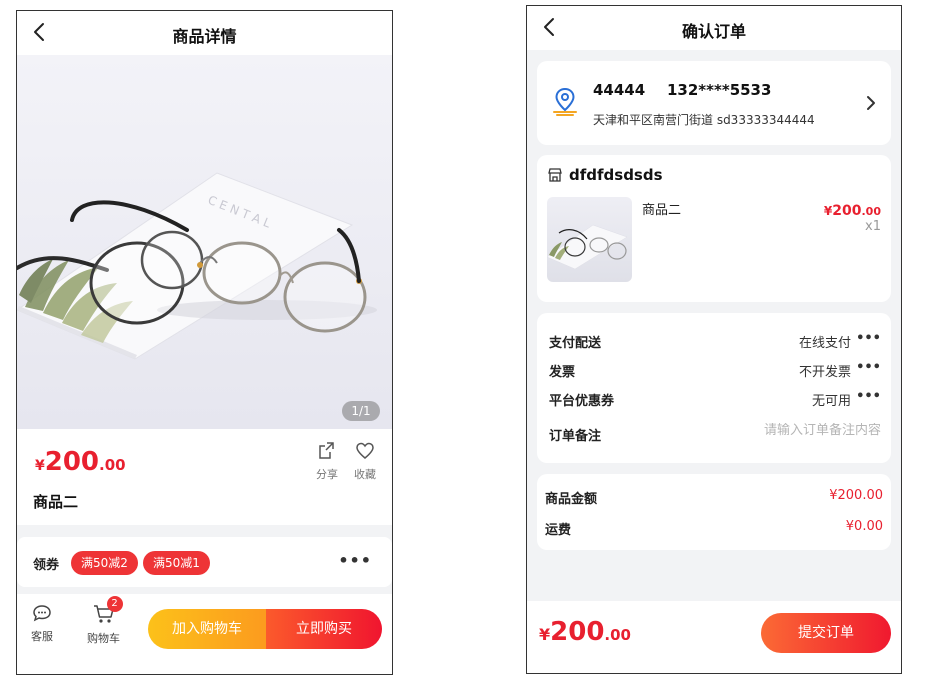  Describe the element at coordinates (825, 370) in the screenshot. I see `invoice-value: 不开发票` at that location.